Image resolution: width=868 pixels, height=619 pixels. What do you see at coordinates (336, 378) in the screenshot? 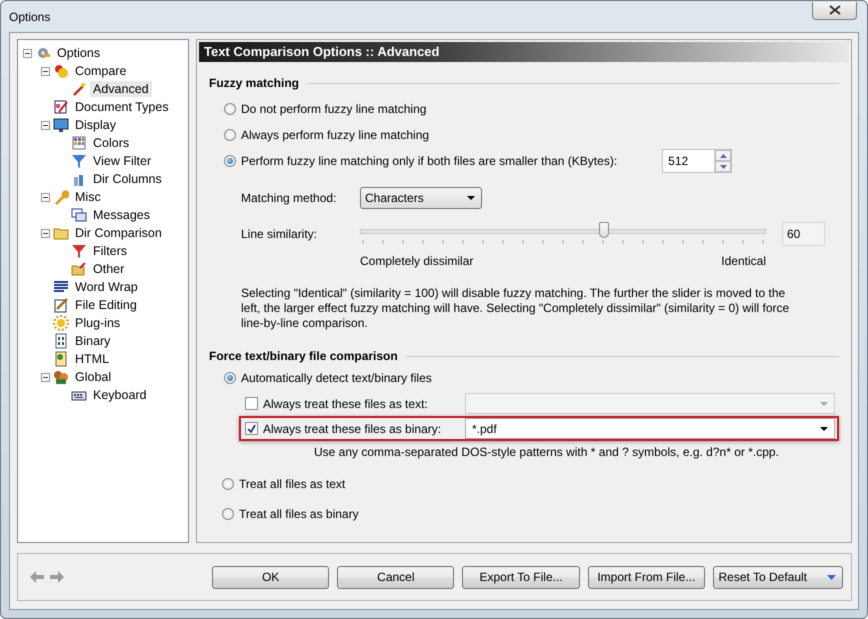
I see `radio-label: Automatically detect text/binary files` at bounding box center [336, 378].